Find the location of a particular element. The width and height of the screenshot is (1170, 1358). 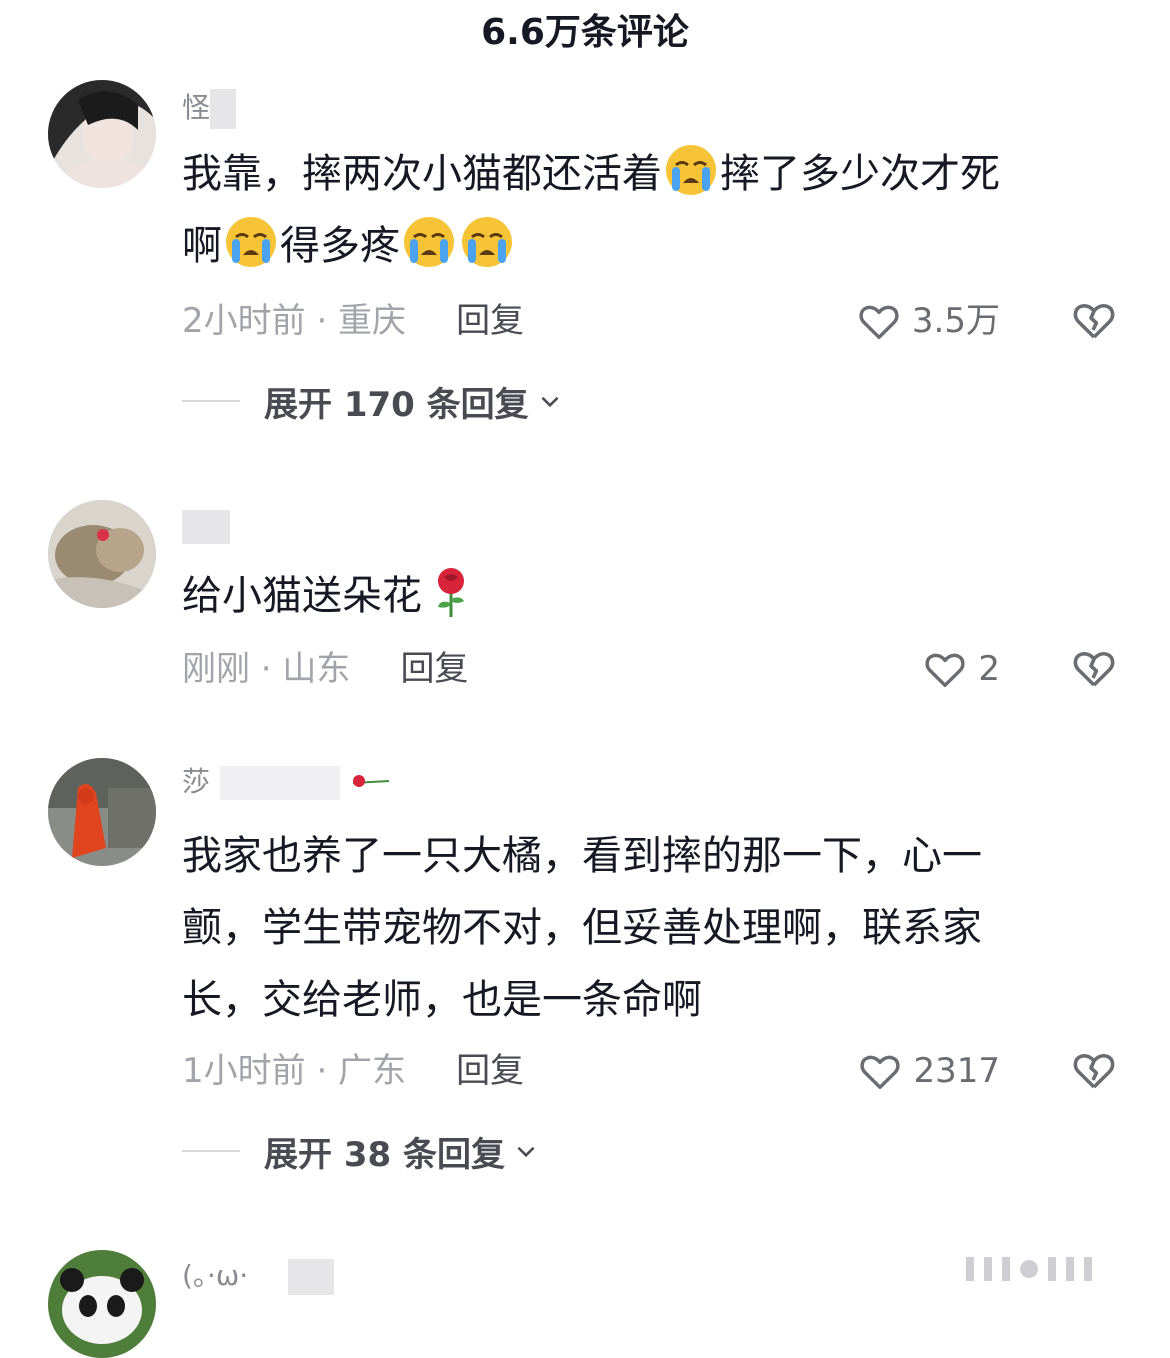

expand-replies-button: 展开 170 条回复 is located at coordinates (372, 401).